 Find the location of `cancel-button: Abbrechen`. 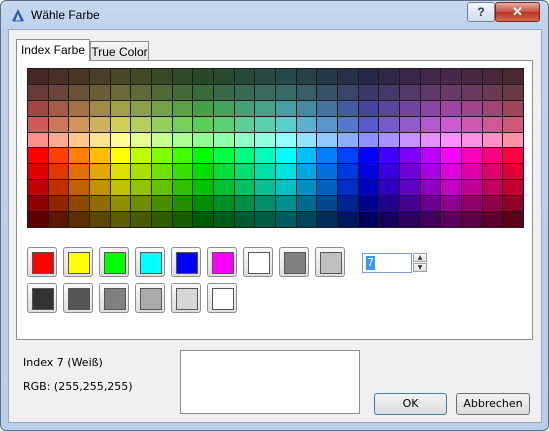

cancel-button: Abbrechen is located at coordinates (493, 404).